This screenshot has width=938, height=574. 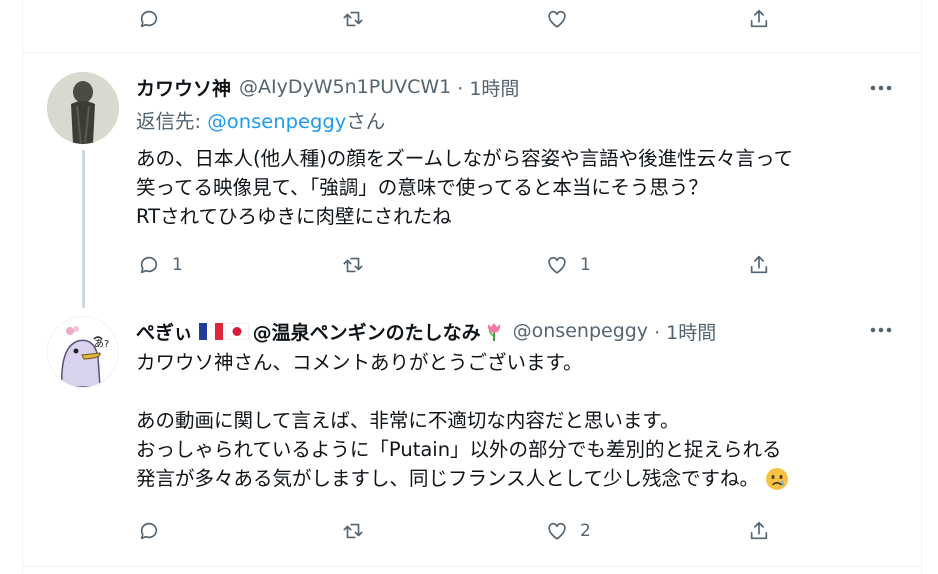 What do you see at coordinates (210, 331) in the screenshot?
I see `flag-france-icon` at bounding box center [210, 331].